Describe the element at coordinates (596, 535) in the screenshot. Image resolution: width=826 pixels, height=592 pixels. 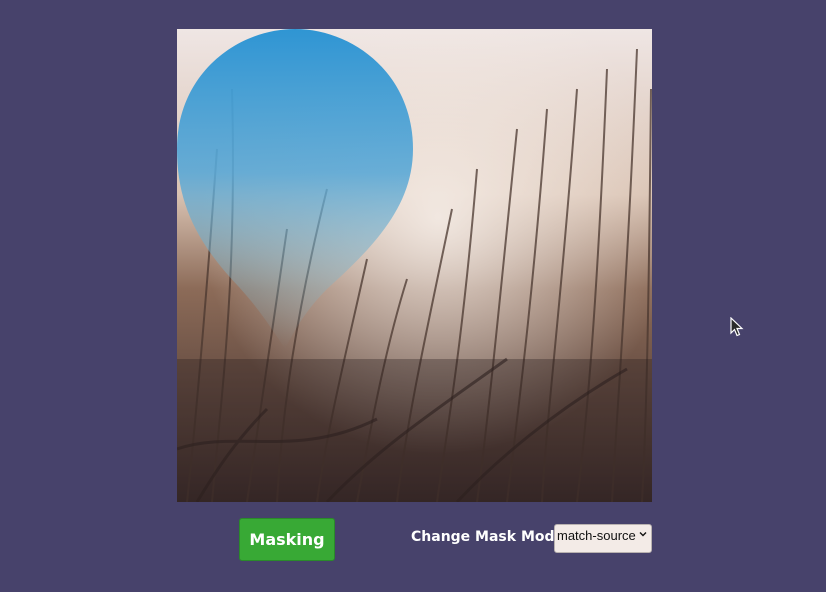
I see `mask-mode-value: match-source` at that location.